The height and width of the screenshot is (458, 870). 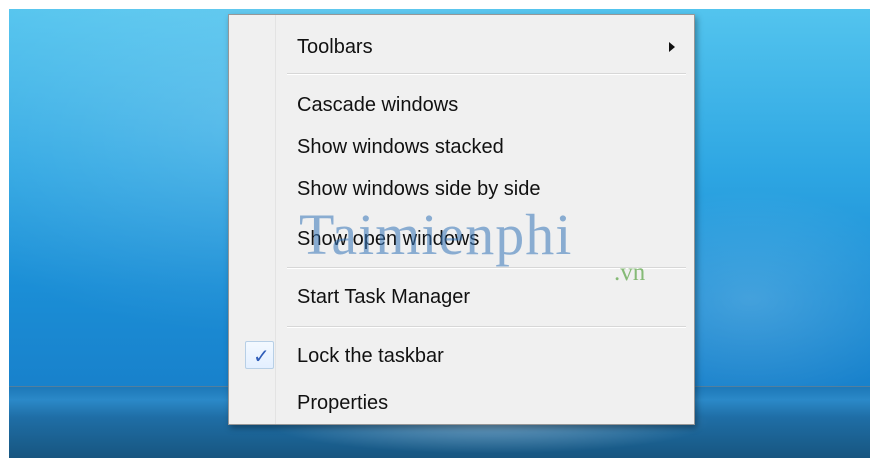 I want to click on chevron-right-icon, so click(x=672, y=47).